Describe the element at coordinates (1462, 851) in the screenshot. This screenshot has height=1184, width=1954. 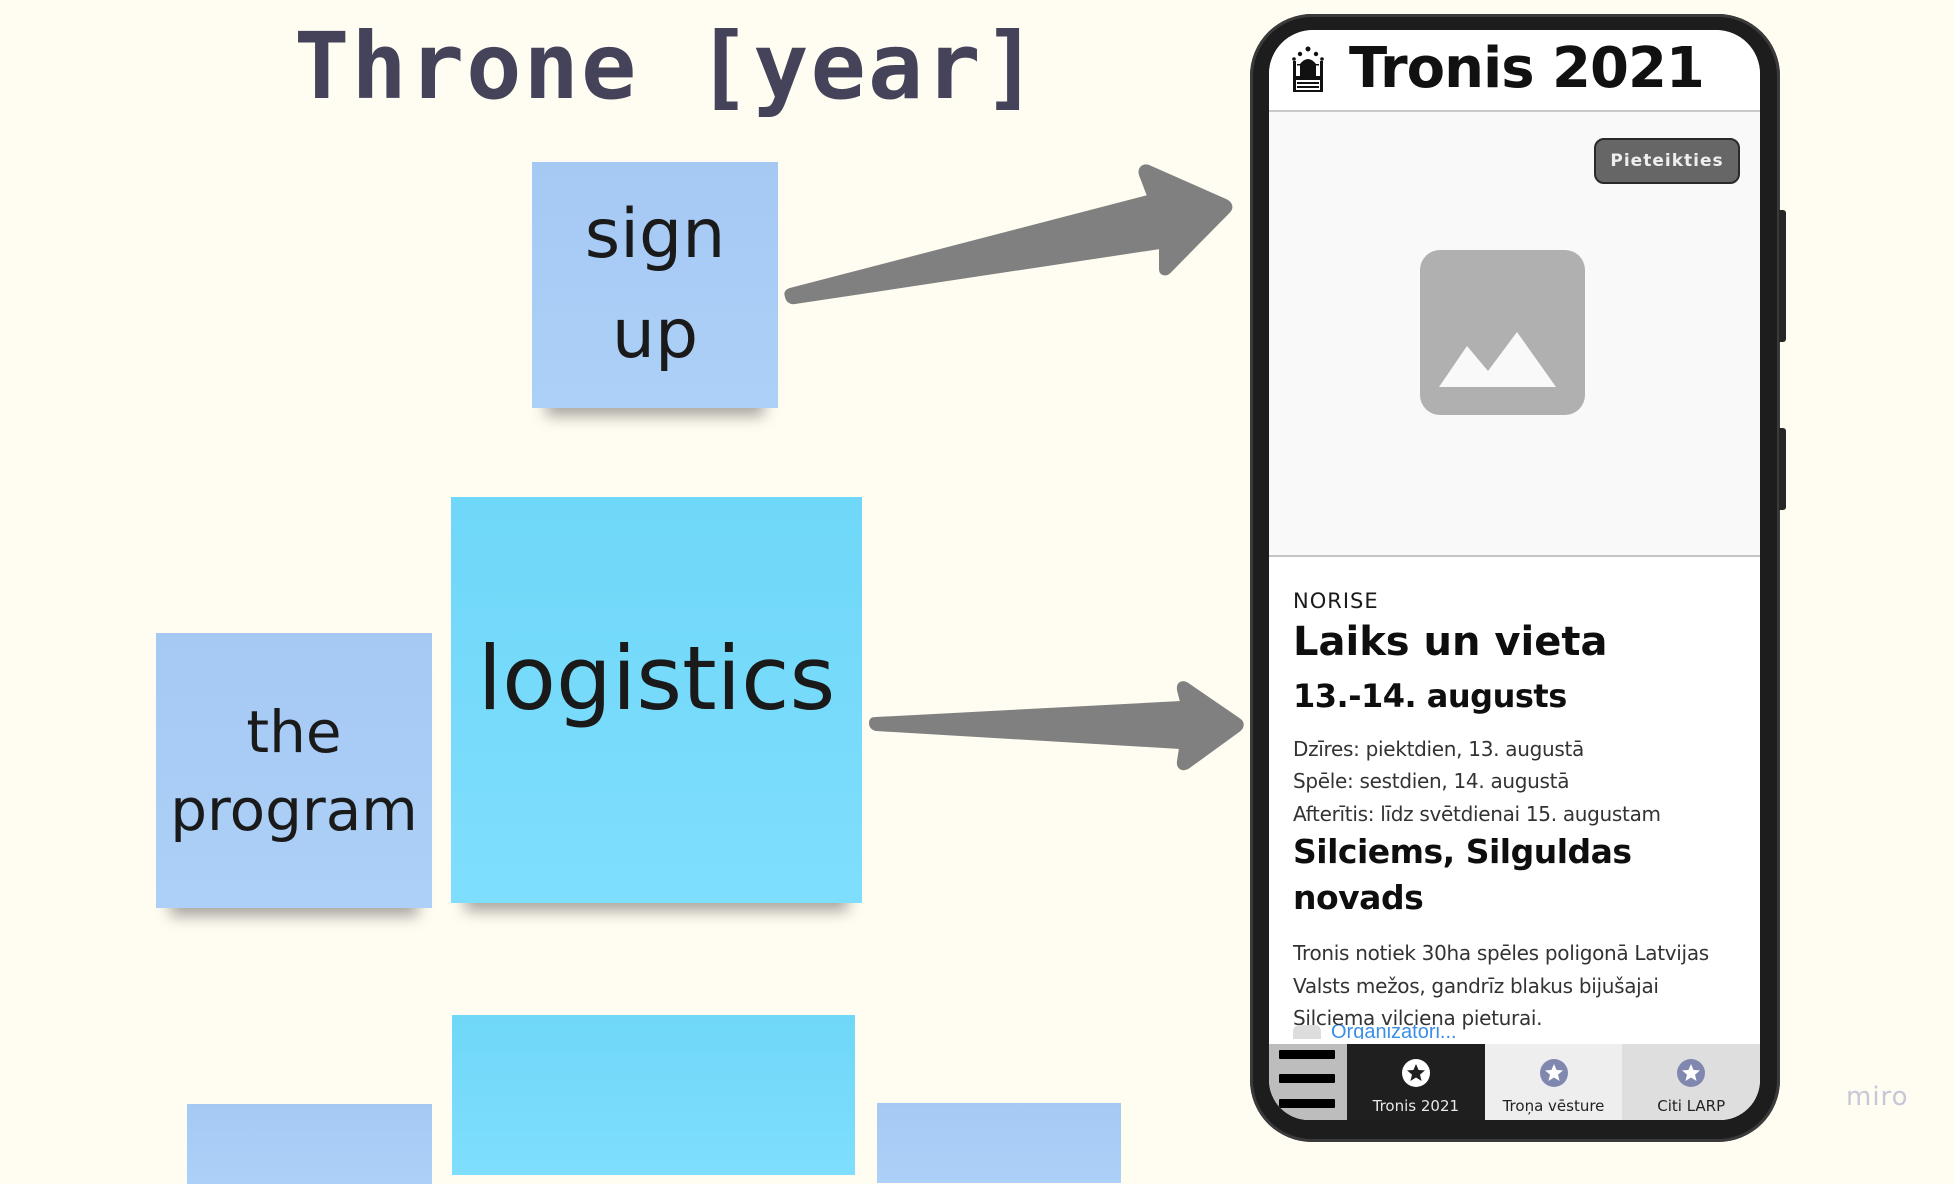
I see `location-line: Silciems, Silguldas` at that location.